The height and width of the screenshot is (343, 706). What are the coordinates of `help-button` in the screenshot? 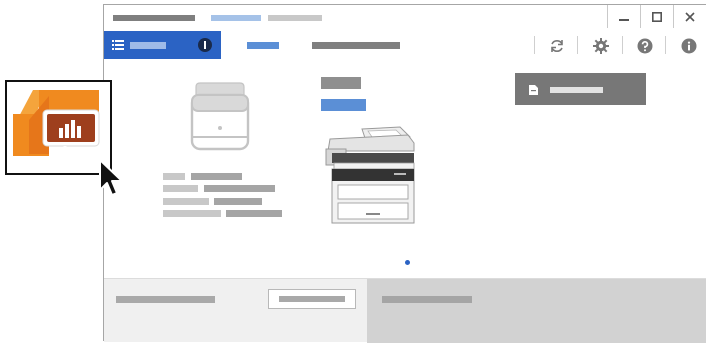 It's located at (645, 46).